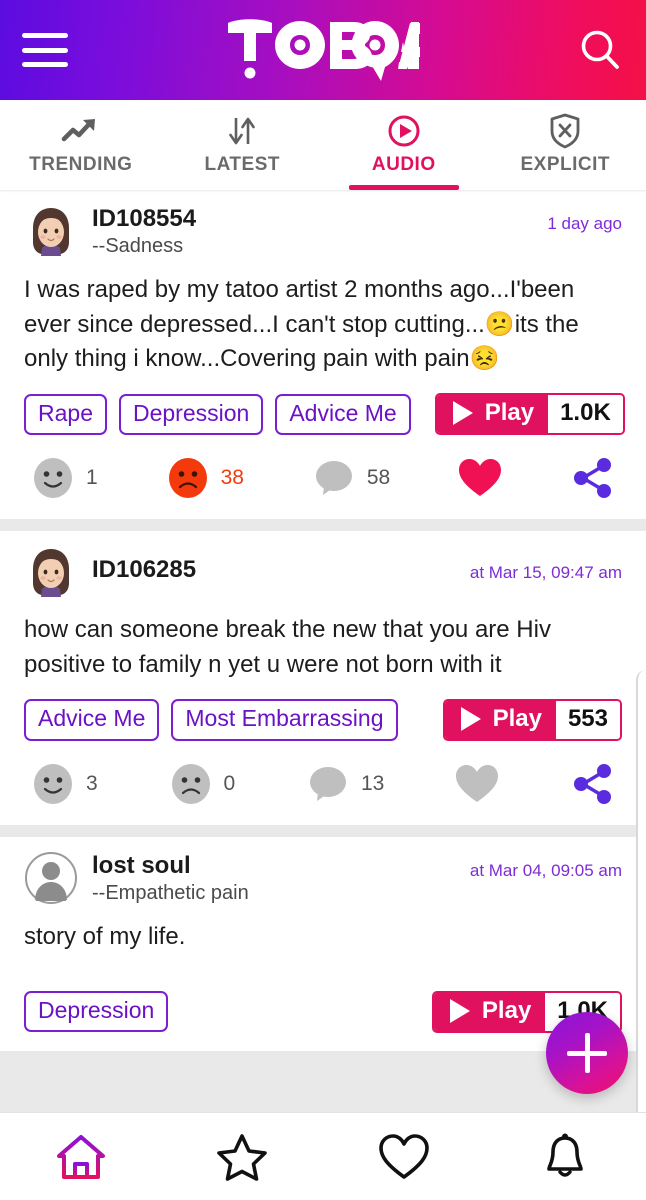 The width and height of the screenshot is (646, 1200). I want to click on smile-count: 1, so click(92, 478).